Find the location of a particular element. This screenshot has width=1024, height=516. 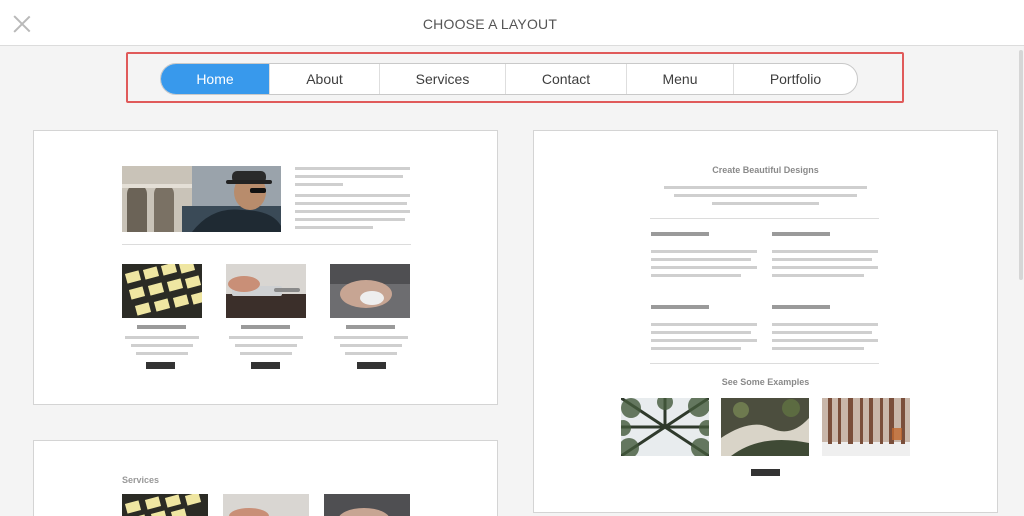

examples-heading: See Some Examples is located at coordinates (765, 382).